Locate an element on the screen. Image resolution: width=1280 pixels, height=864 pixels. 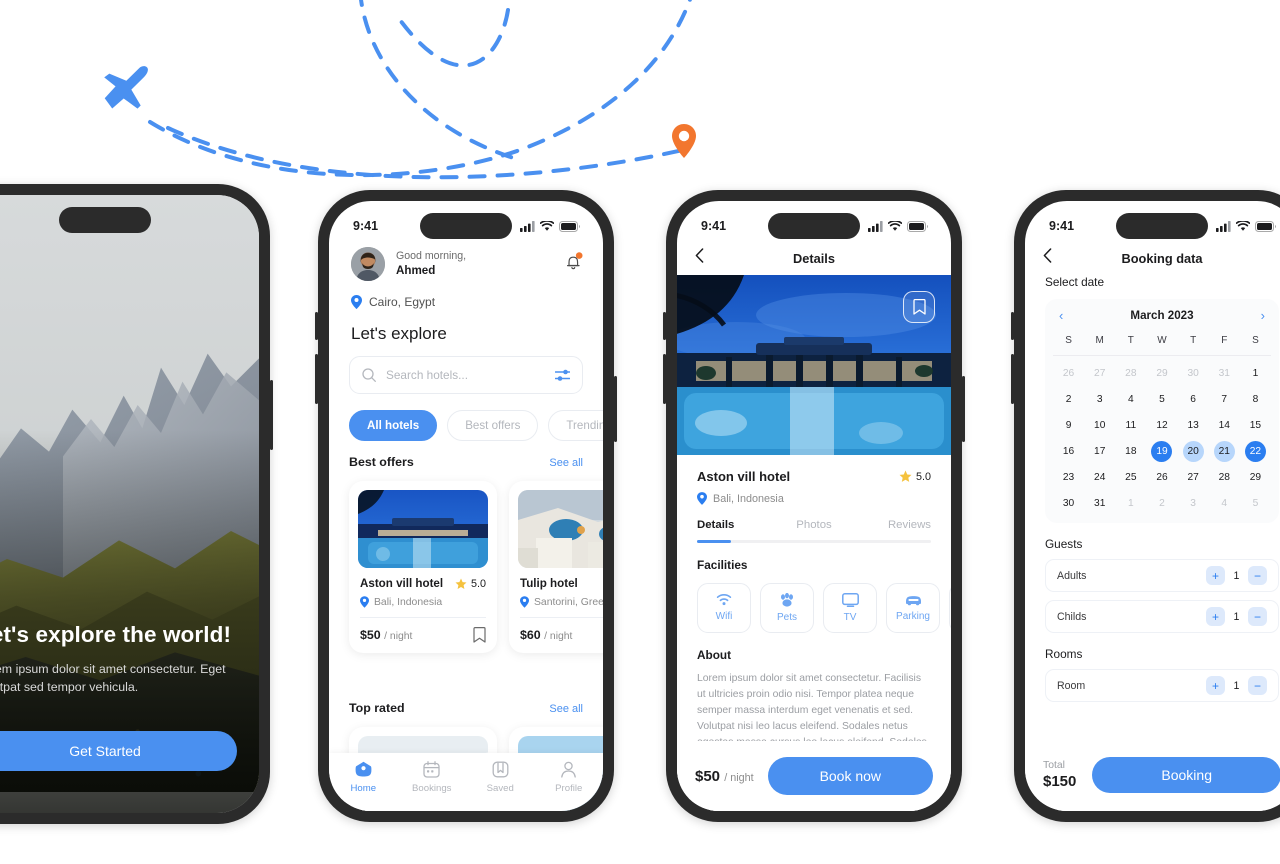
calendar-cell: 18 is located at coordinates (1130, 451).